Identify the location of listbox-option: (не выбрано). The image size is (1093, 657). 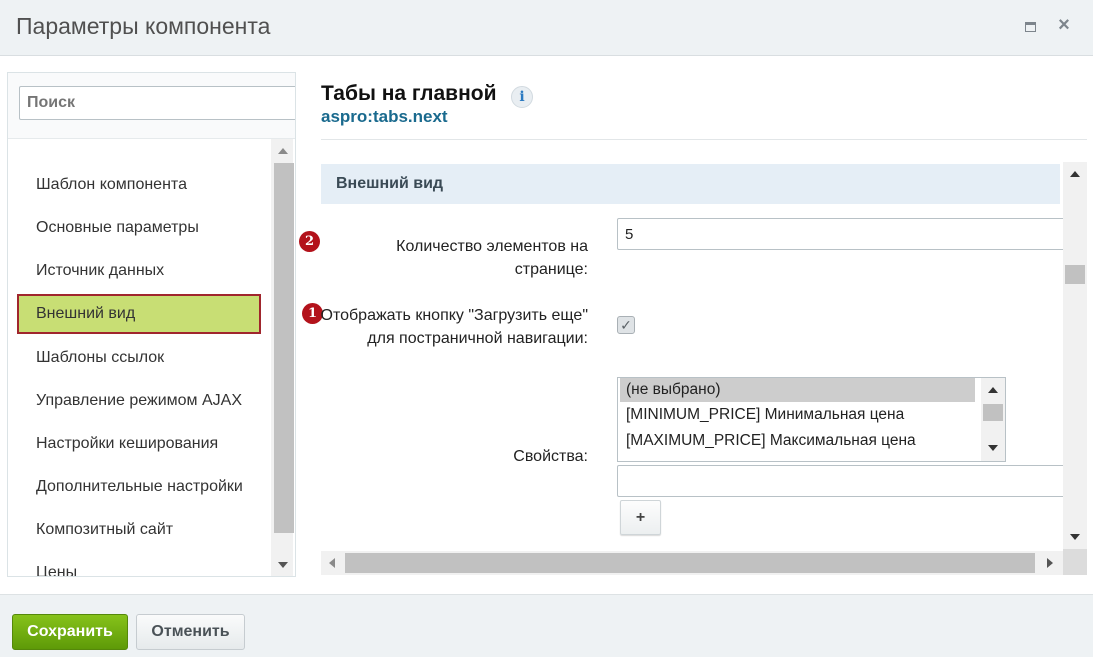
(797, 390).